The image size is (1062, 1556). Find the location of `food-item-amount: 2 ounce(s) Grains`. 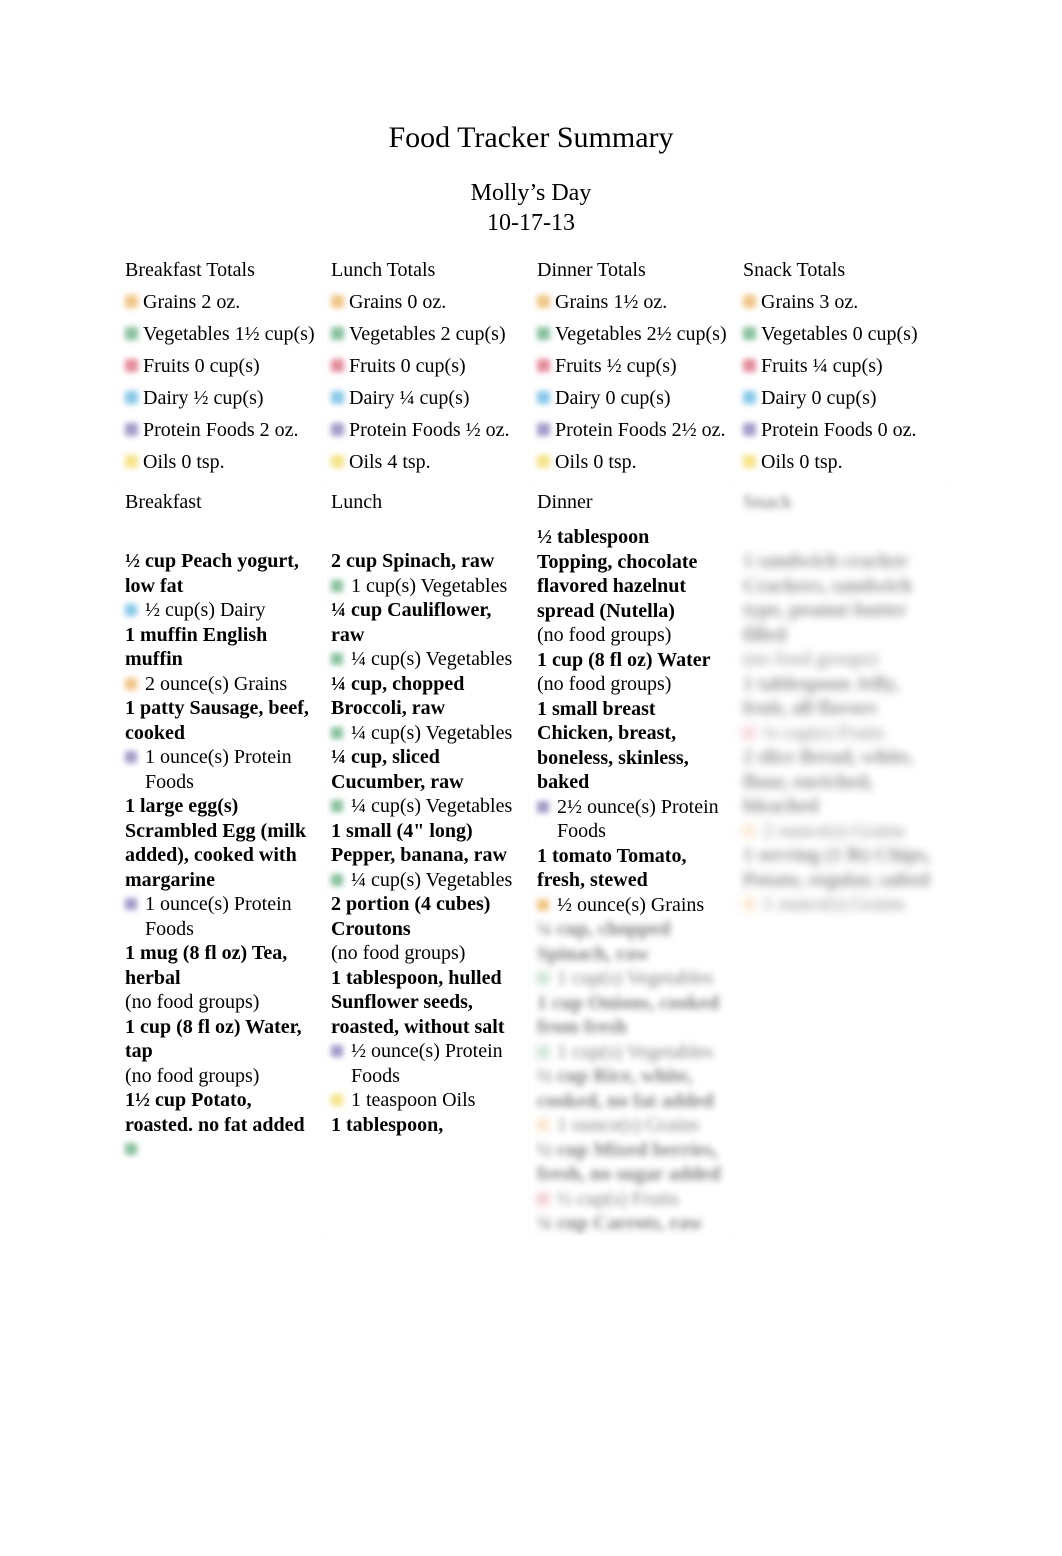

food-item-amount: 2 ounce(s) Grains is located at coordinates (834, 830).